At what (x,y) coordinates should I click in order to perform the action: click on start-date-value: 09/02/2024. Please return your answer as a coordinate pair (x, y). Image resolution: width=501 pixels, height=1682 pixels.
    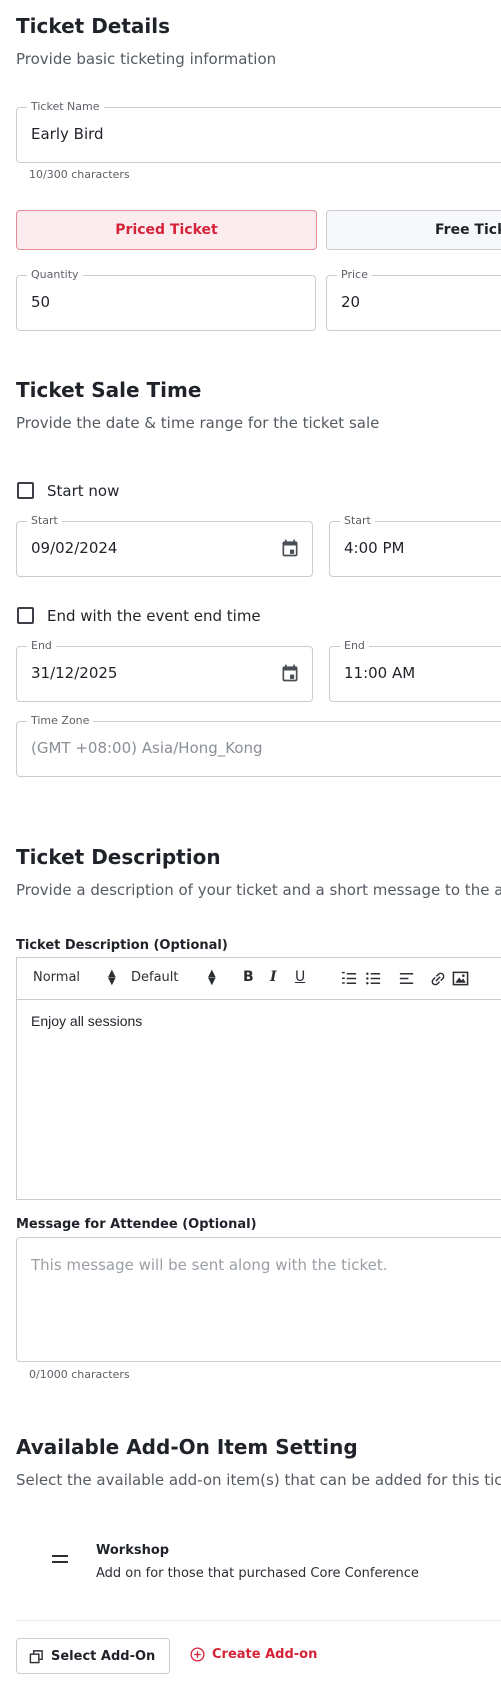
    Looking at the image, I should click on (74, 548).